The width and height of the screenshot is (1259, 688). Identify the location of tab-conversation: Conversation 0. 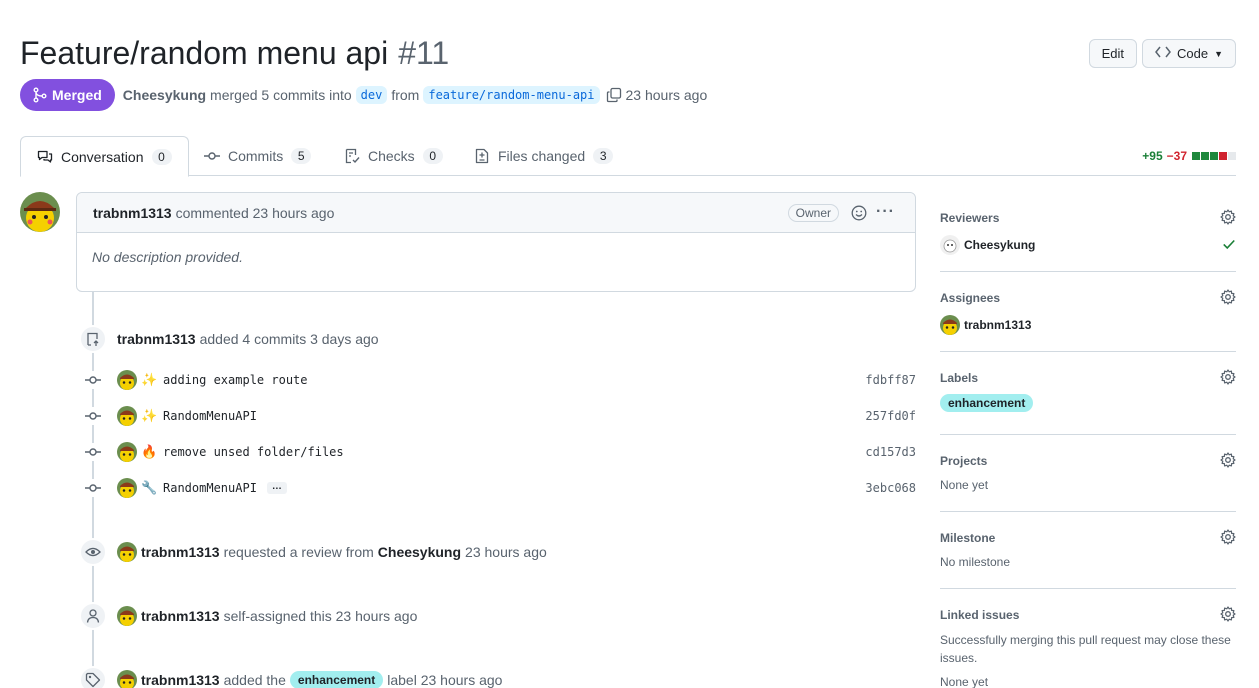
(104, 156).